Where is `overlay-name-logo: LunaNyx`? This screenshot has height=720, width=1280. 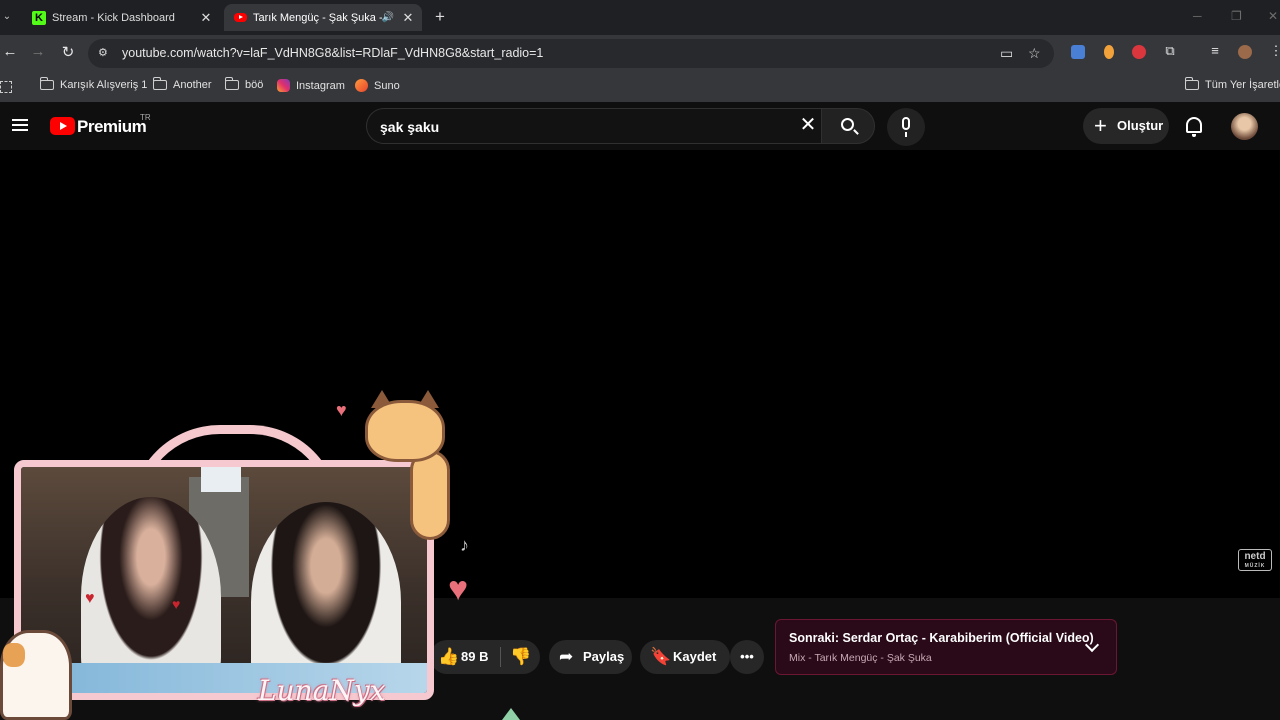
overlay-name-logo: LunaNyx is located at coordinates (322, 690).